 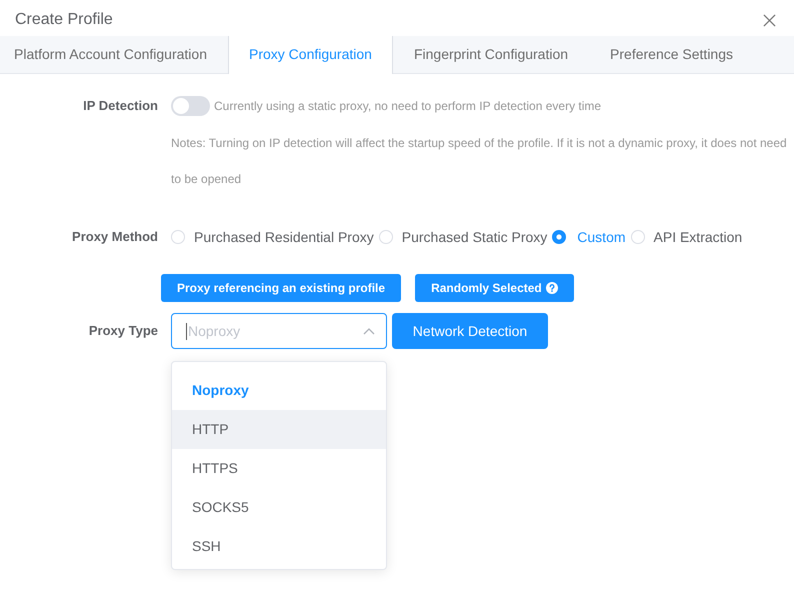 I want to click on toggle-switch, so click(x=190, y=106).